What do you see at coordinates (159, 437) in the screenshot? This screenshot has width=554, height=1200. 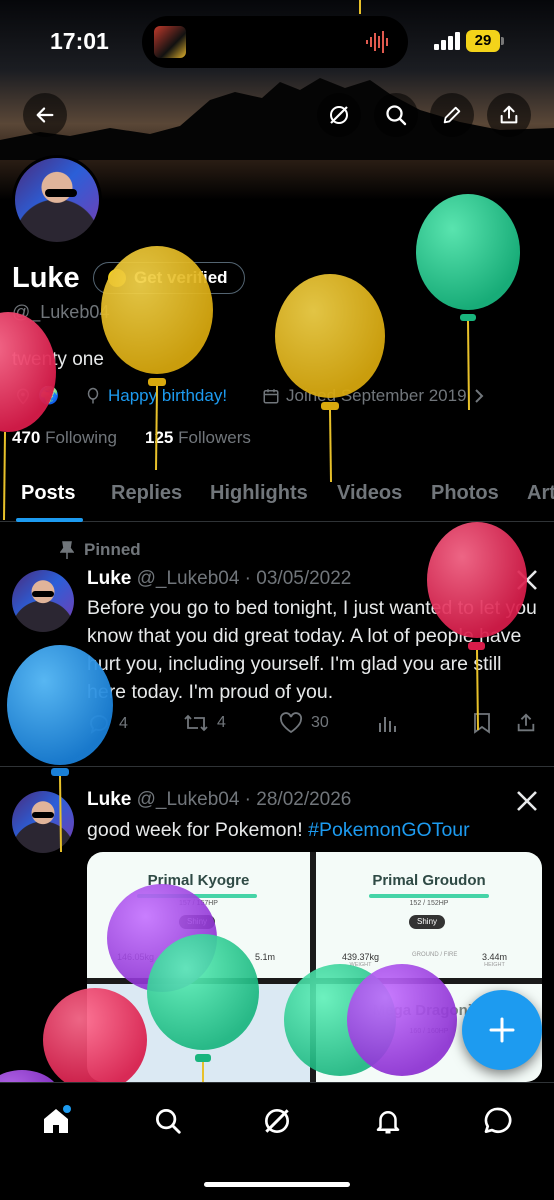 I see `followers-count: 125` at bounding box center [159, 437].